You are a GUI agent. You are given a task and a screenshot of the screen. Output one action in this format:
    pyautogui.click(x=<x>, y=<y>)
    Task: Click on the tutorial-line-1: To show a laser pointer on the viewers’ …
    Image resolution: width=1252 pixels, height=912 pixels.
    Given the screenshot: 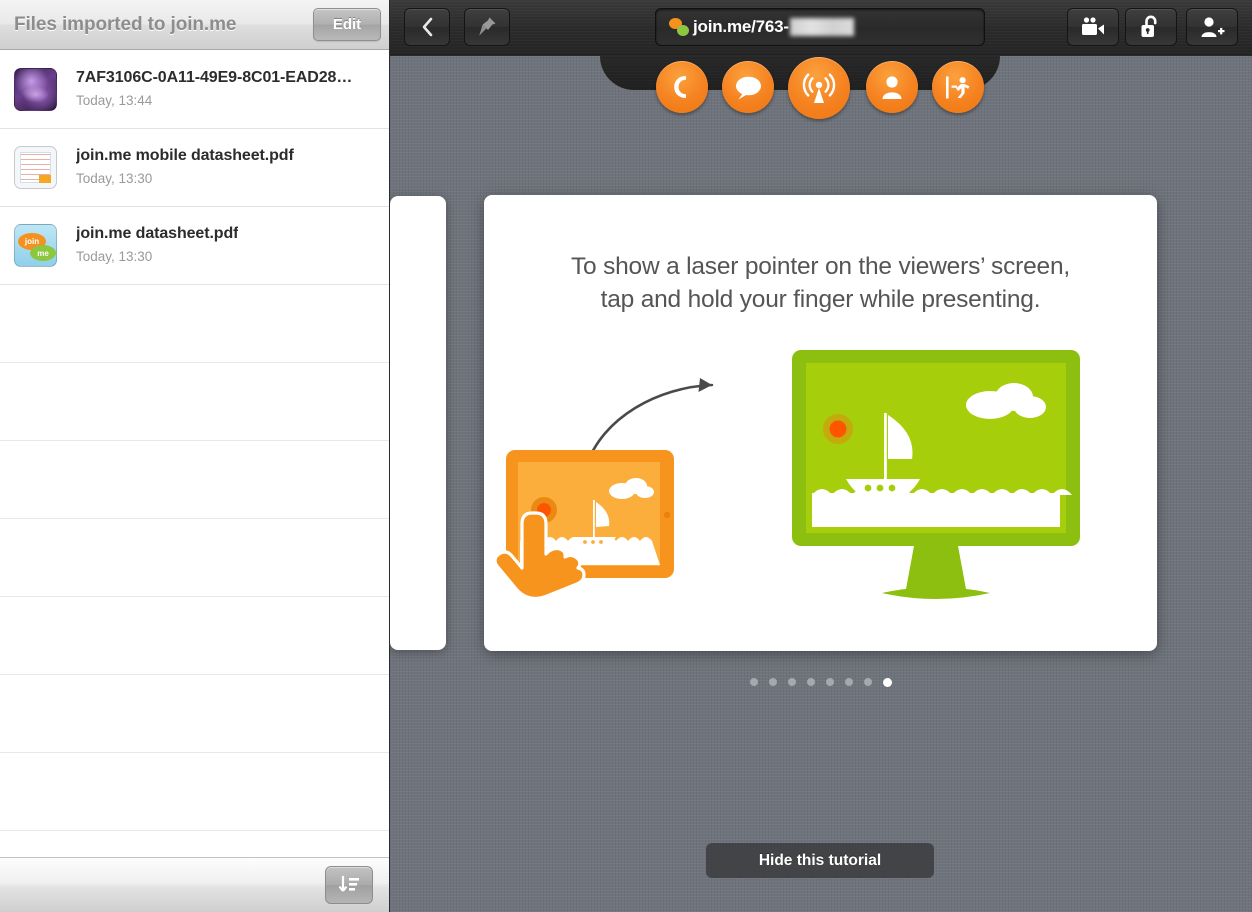 What is the action you would take?
    pyautogui.click(x=820, y=266)
    